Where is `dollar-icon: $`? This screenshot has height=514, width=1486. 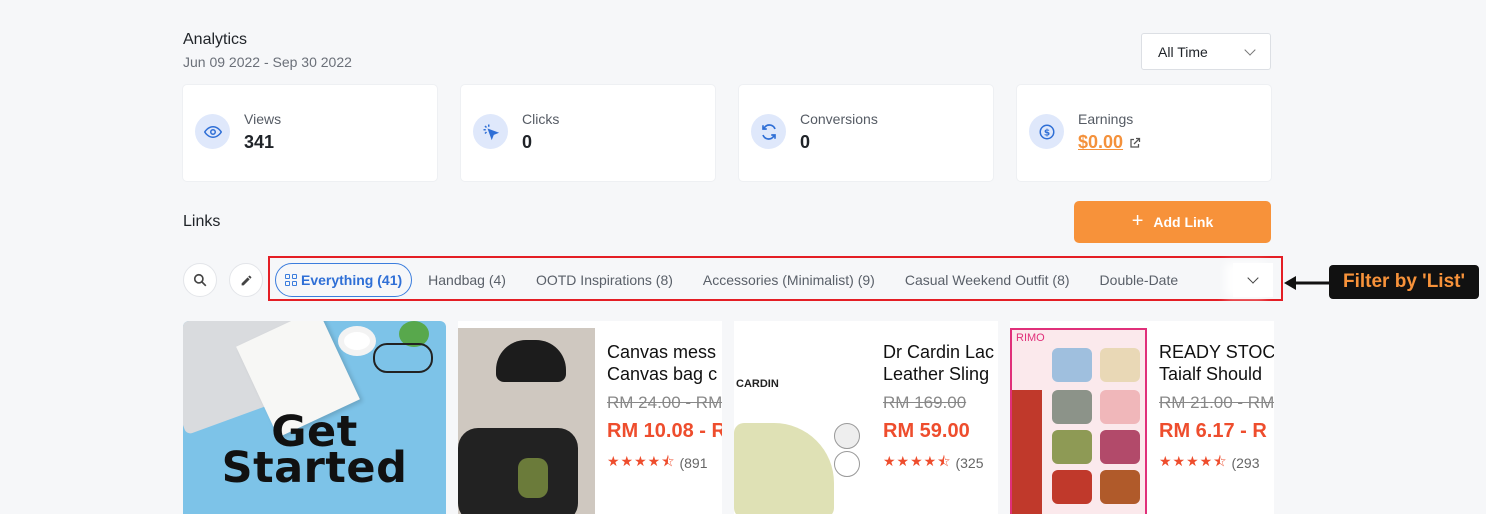 dollar-icon: $ is located at coordinates (1046, 131).